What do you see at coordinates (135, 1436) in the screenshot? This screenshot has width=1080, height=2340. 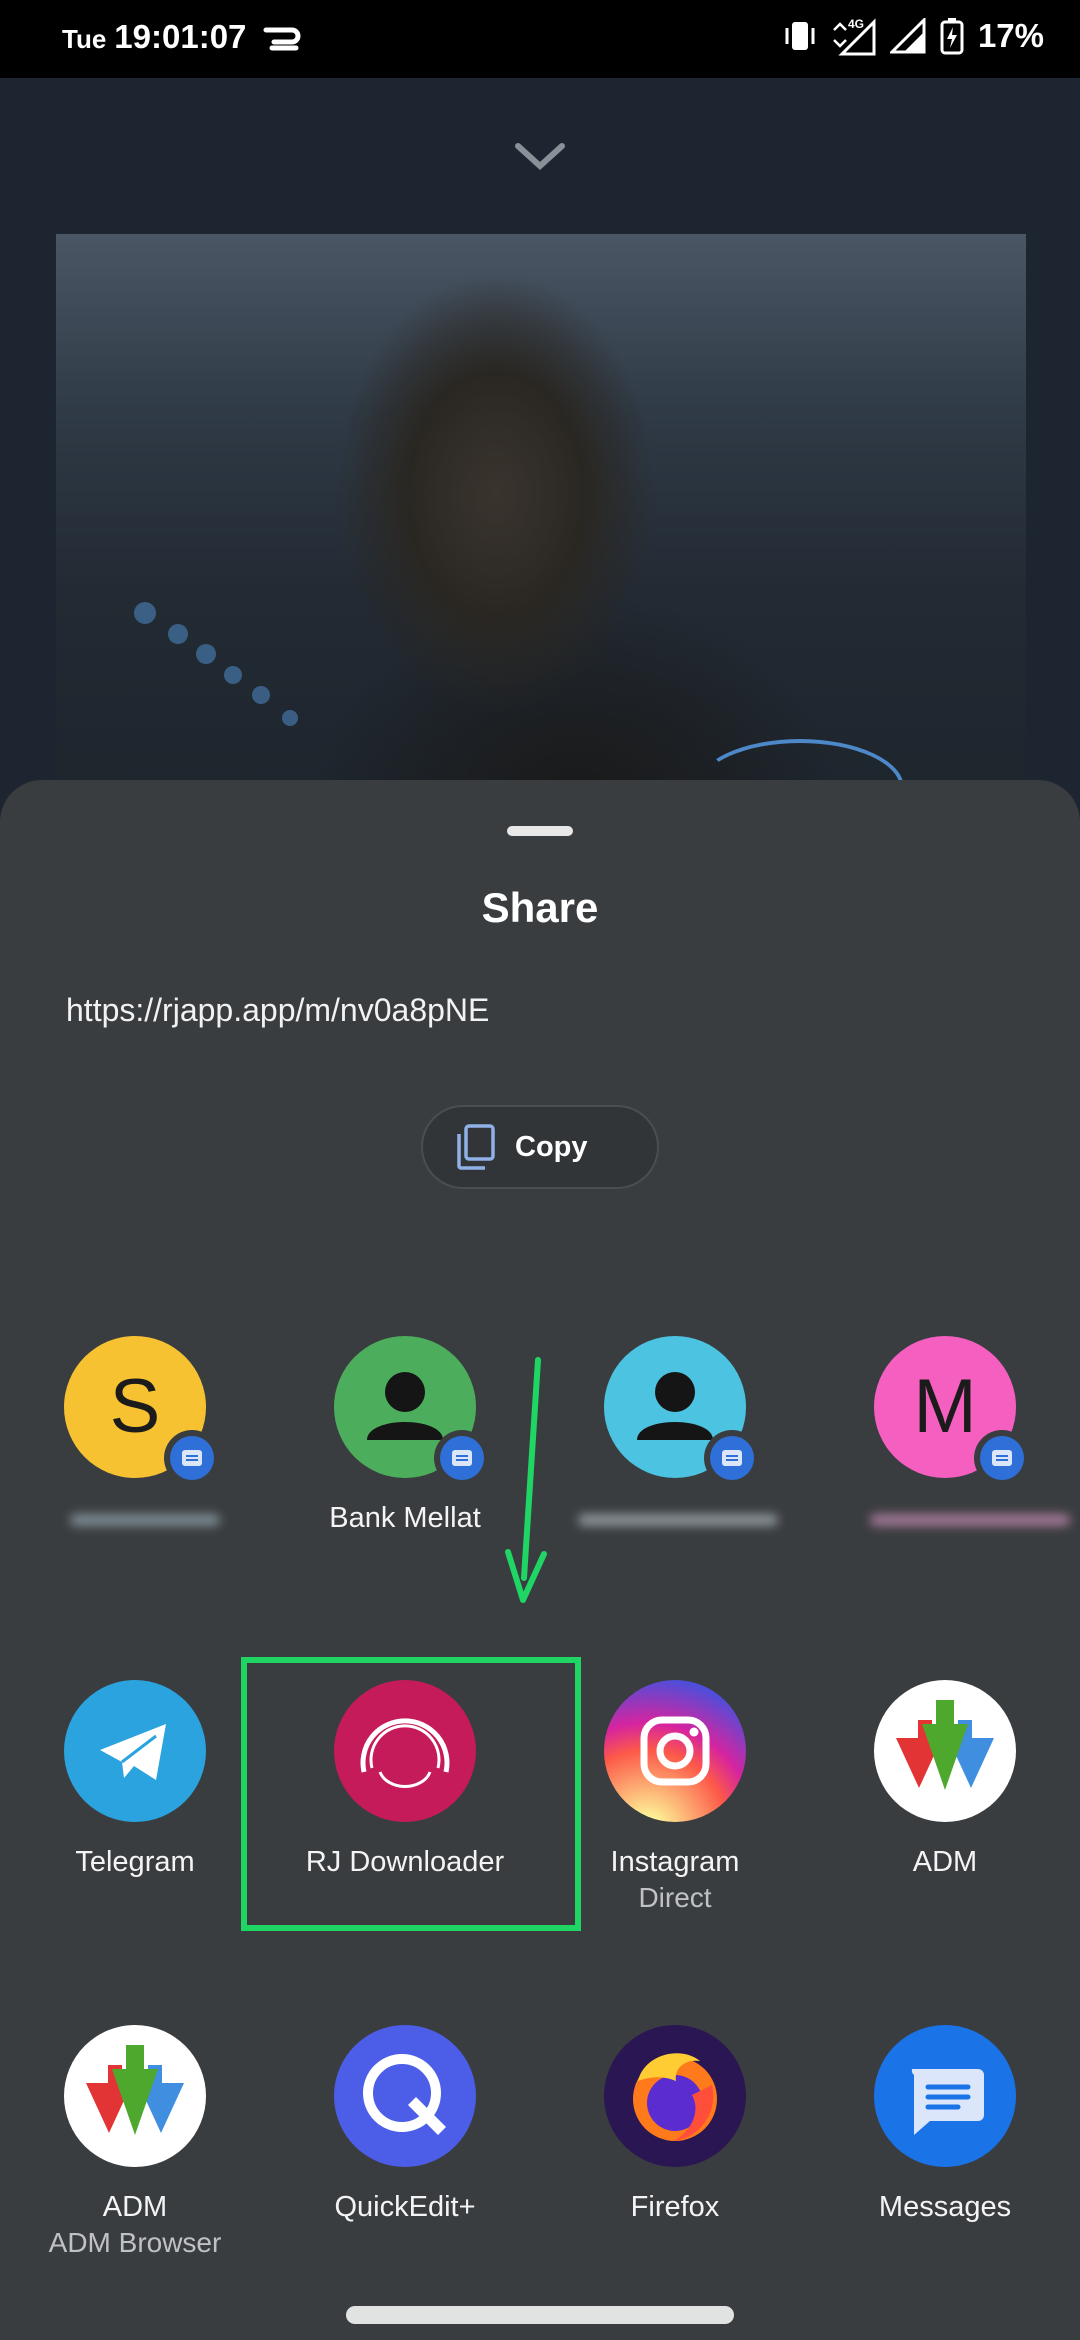 I see `contact-target: S` at bounding box center [135, 1436].